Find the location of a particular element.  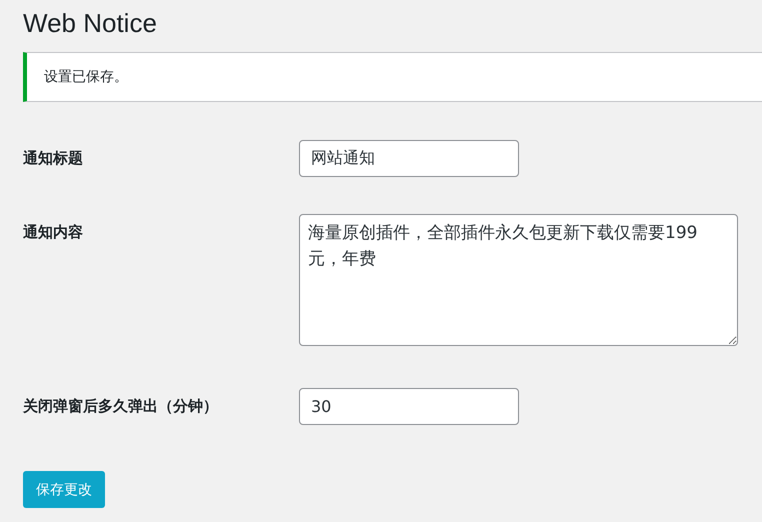

textarea-field: 海量原创插件，全部插件永久包更新下载仅需要199元，年费 is located at coordinates (518, 280).